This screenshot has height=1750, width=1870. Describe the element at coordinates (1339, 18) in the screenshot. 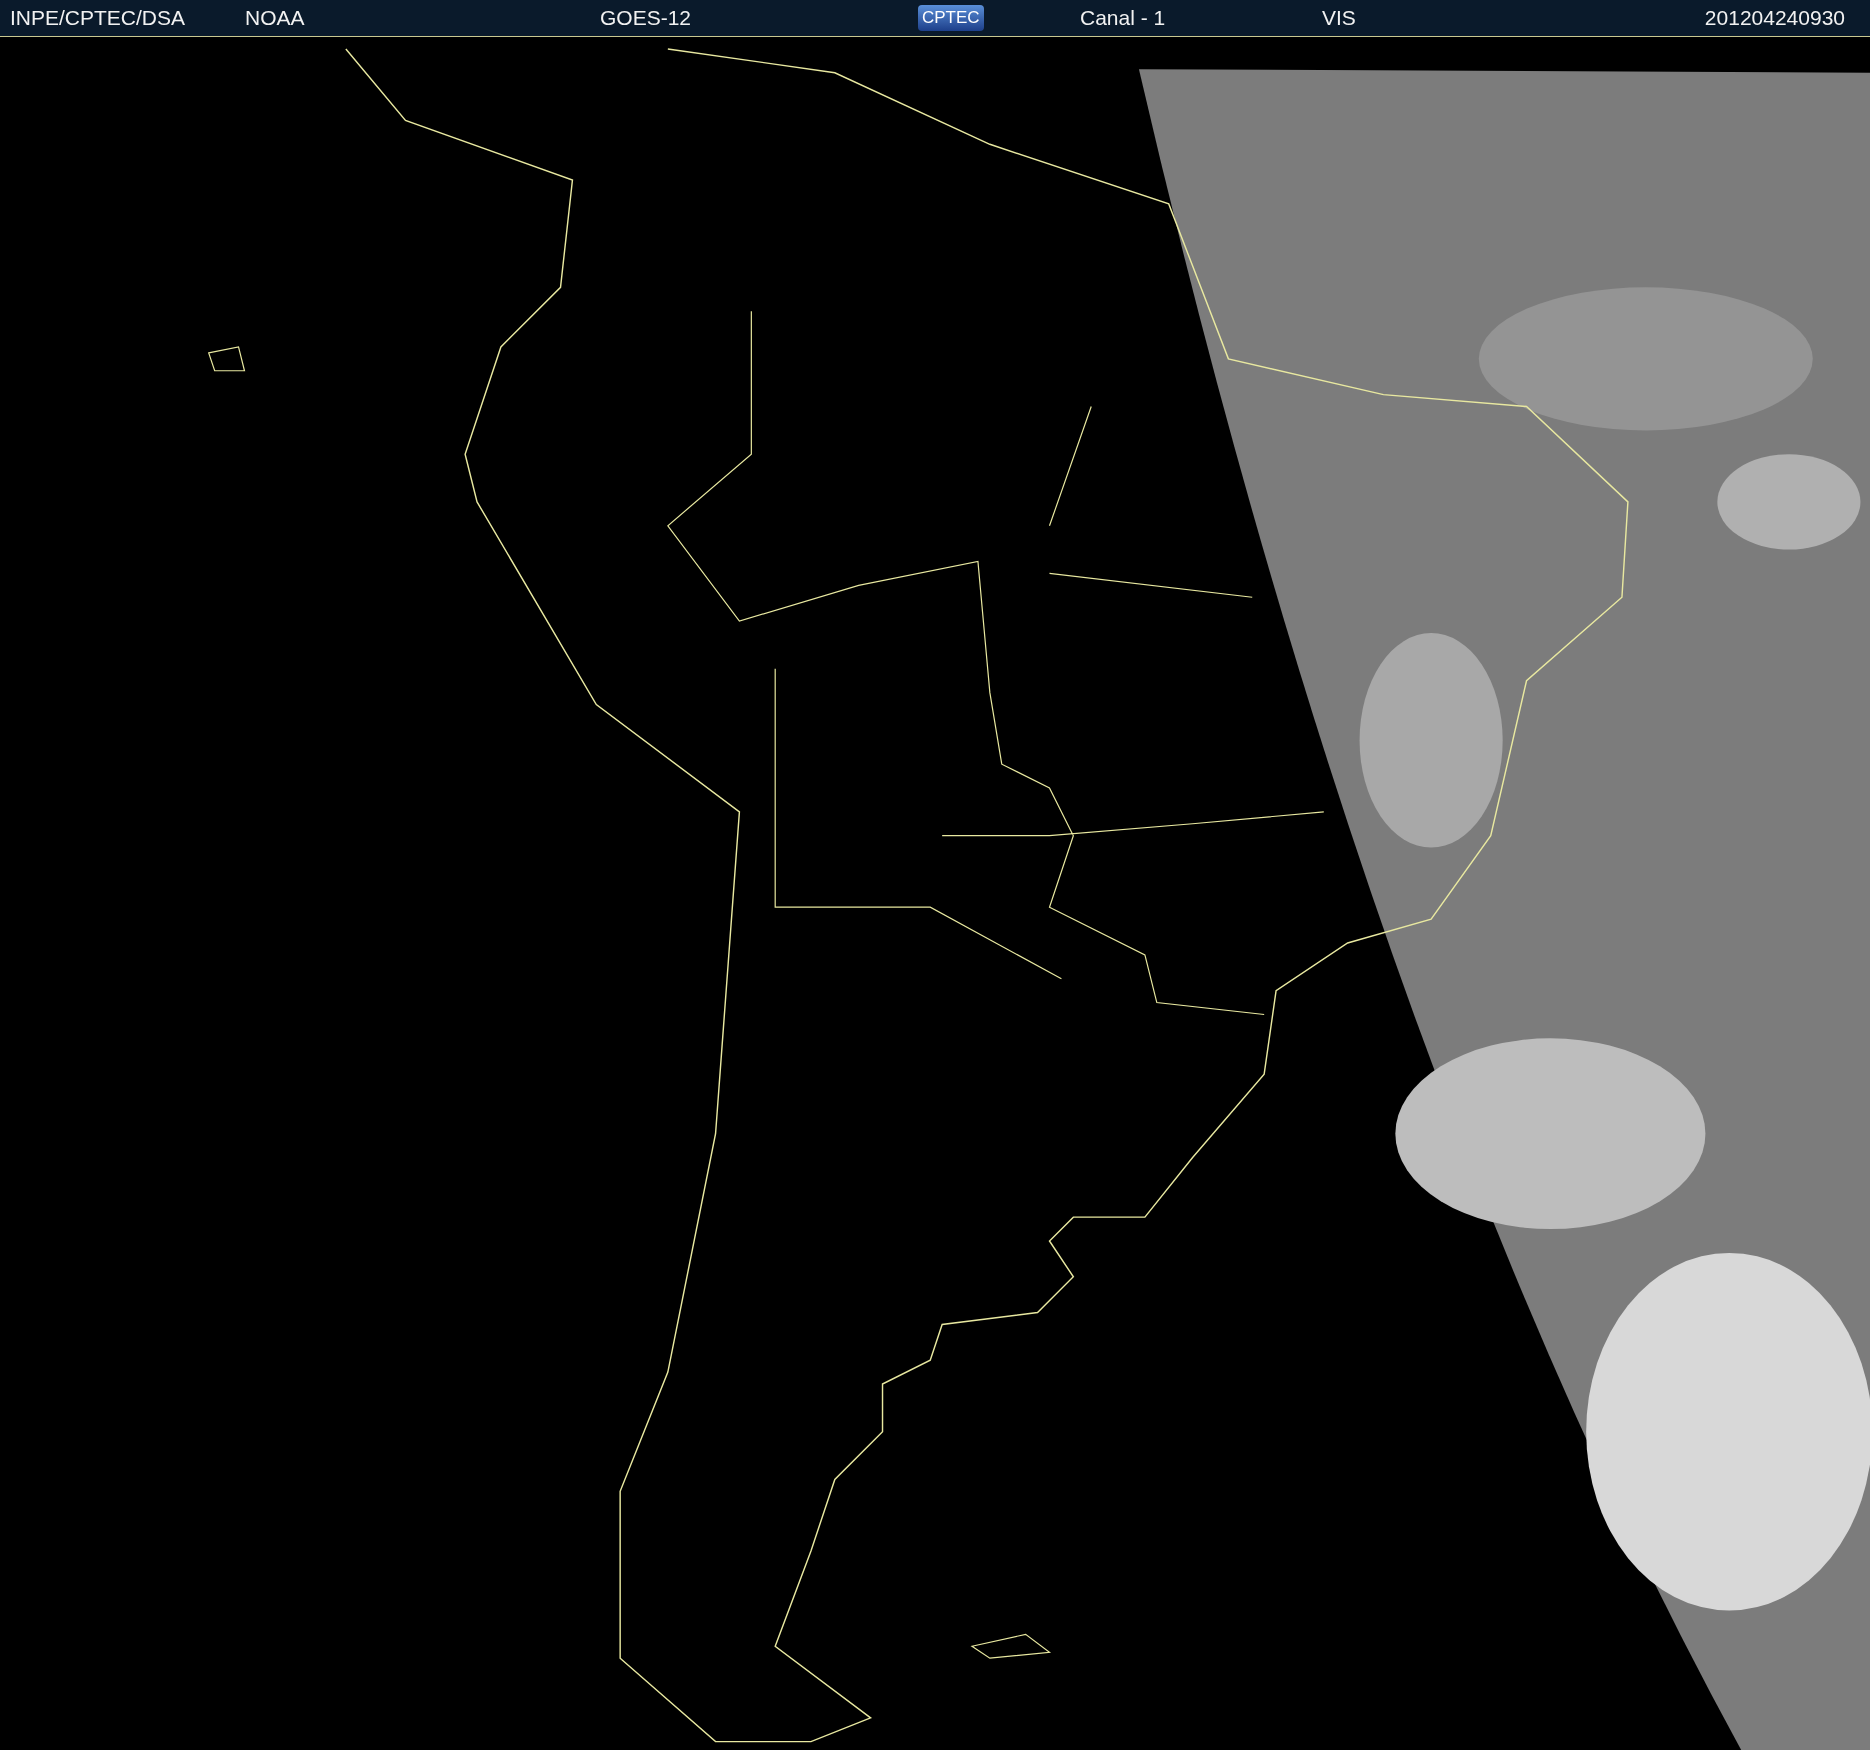

I see `band-label: VIS` at that location.